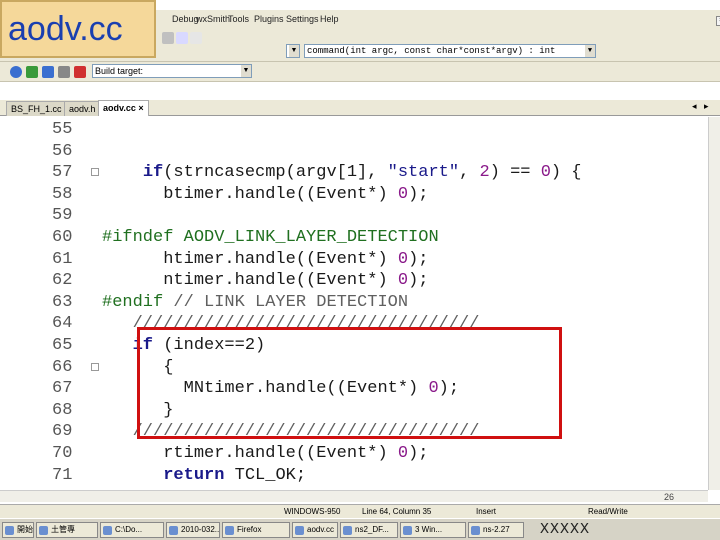  I want to click on code-text: }, so click(137, 411).